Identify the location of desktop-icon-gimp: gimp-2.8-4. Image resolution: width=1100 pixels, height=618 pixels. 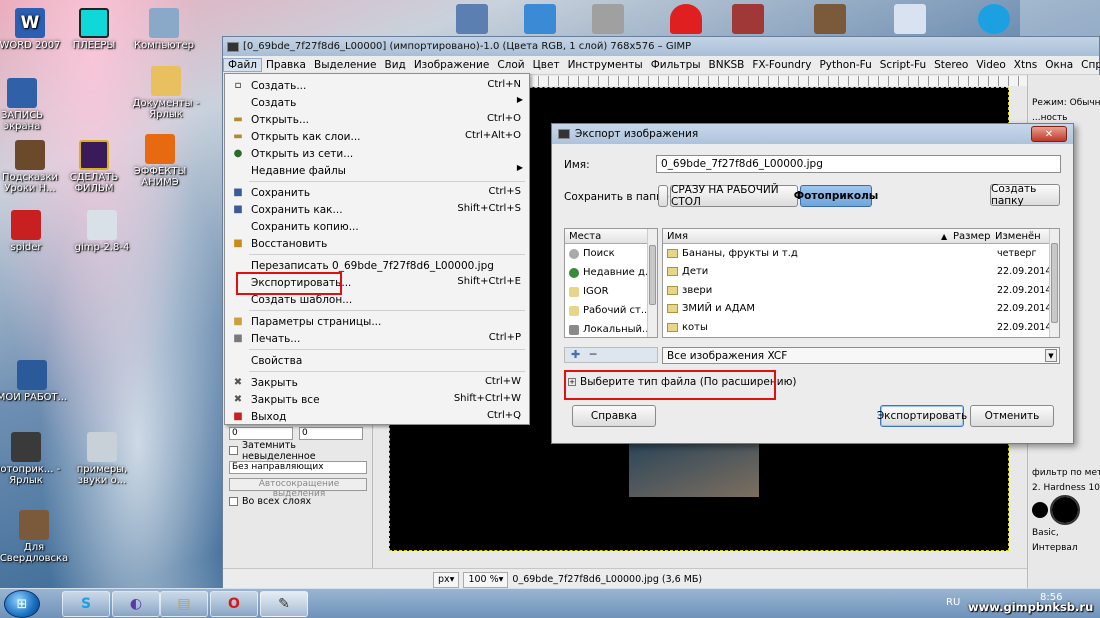
(102, 231).